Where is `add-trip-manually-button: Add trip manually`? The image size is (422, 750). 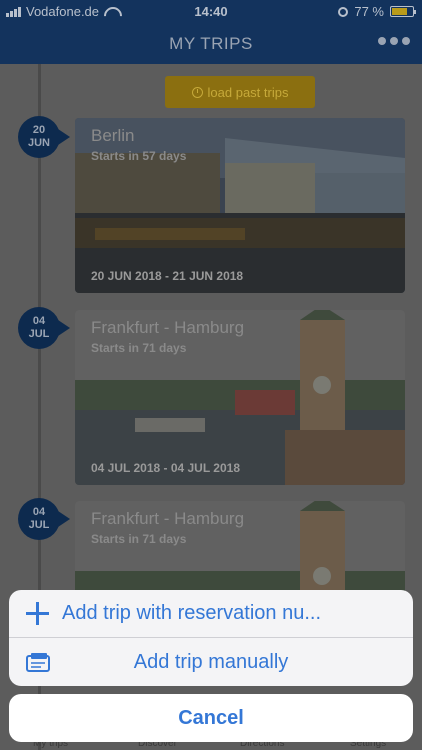
add-trip-manually-button: Add trip manually is located at coordinates (211, 662).